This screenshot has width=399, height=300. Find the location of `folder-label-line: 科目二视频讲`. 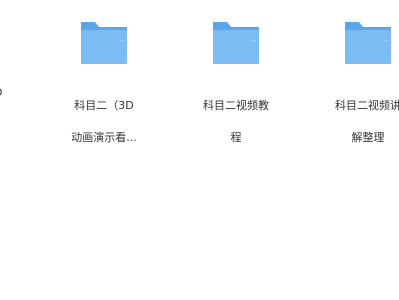

folder-label-line: 科目二视频讲 is located at coordinates (367, 105).